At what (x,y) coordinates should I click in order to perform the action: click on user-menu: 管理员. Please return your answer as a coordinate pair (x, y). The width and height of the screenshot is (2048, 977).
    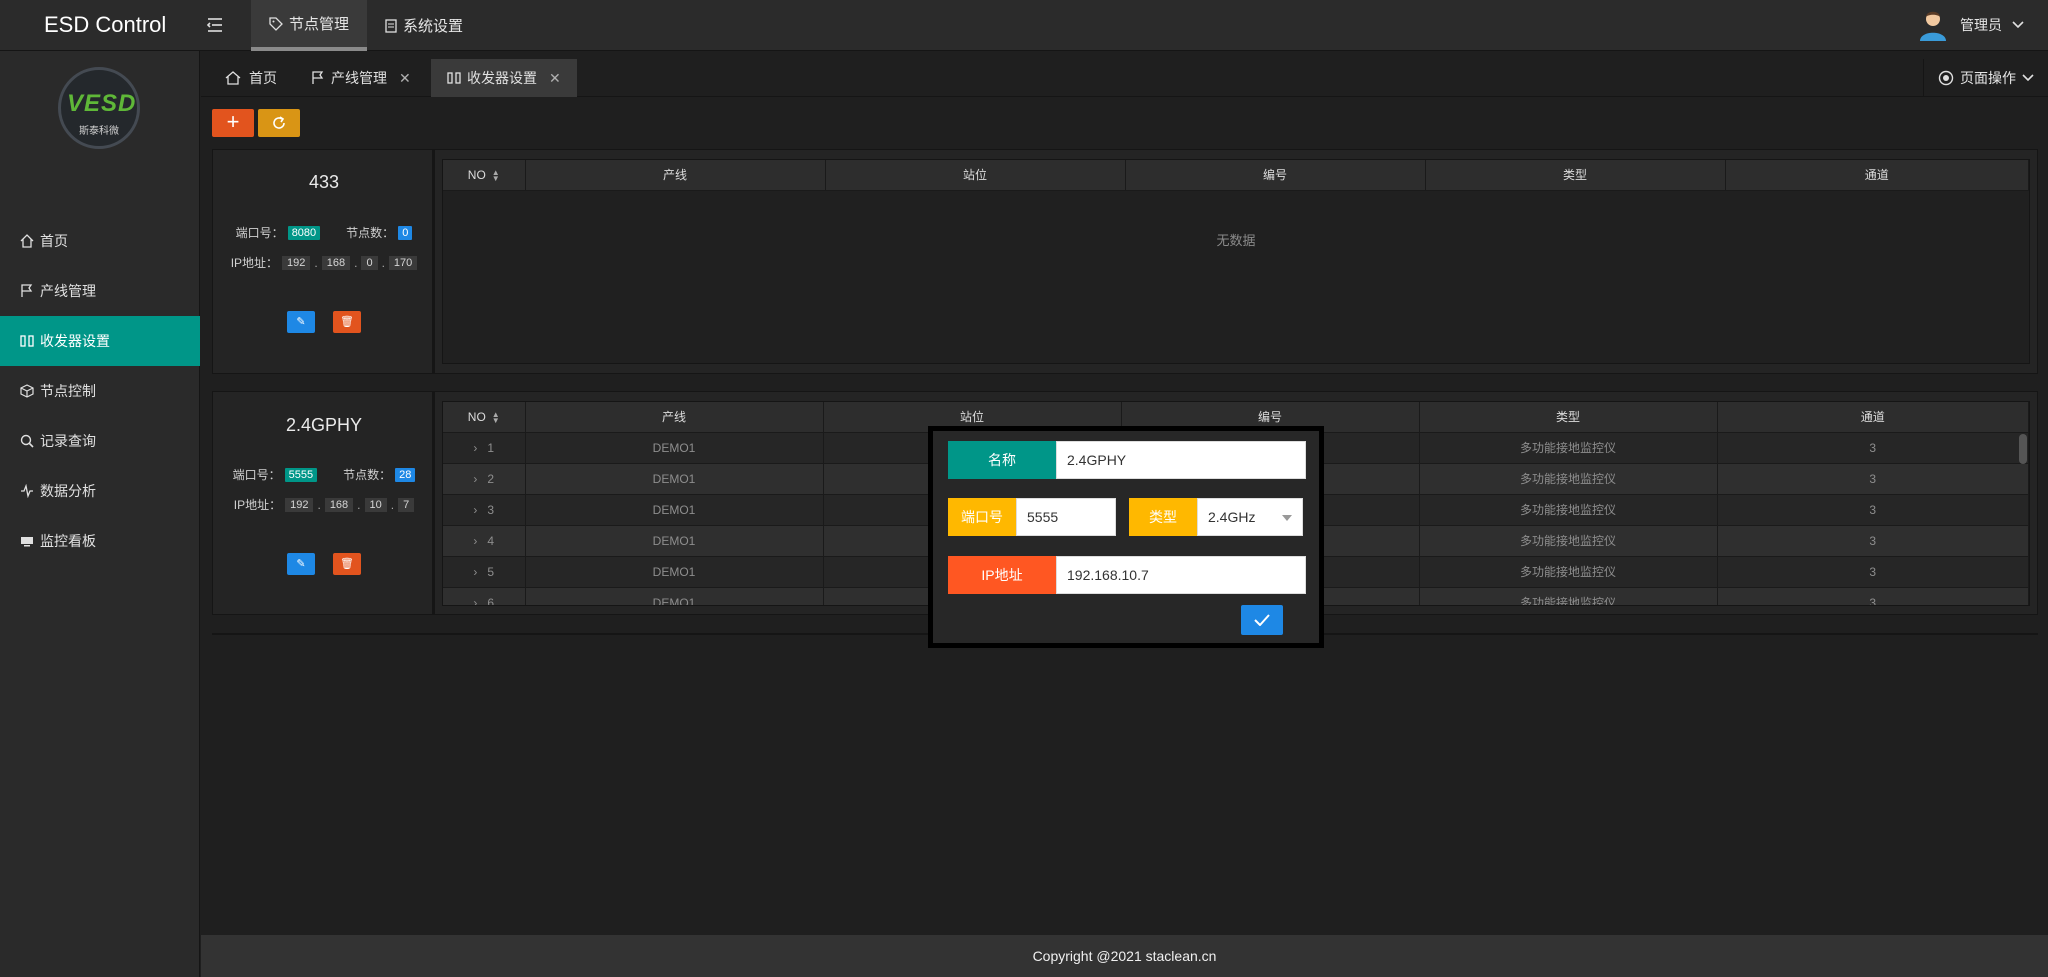
    Looking at the image, I should click on (1970, 25).